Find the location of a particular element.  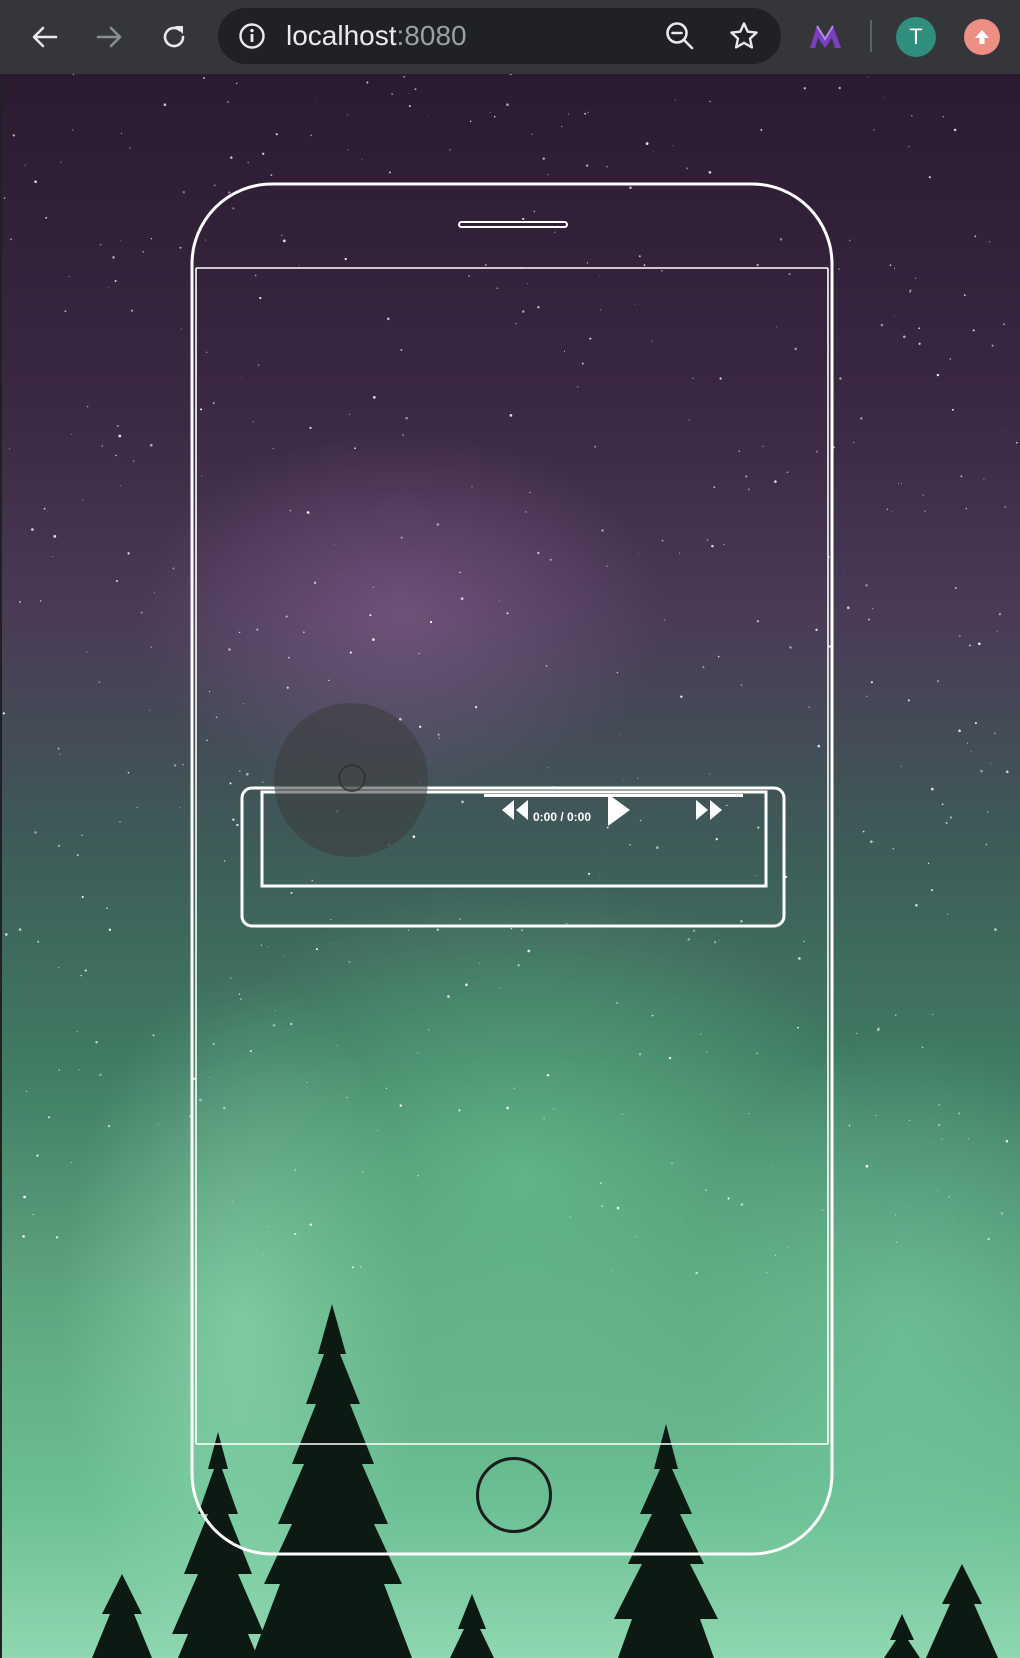

update-button is located at coordinates (982, 37).